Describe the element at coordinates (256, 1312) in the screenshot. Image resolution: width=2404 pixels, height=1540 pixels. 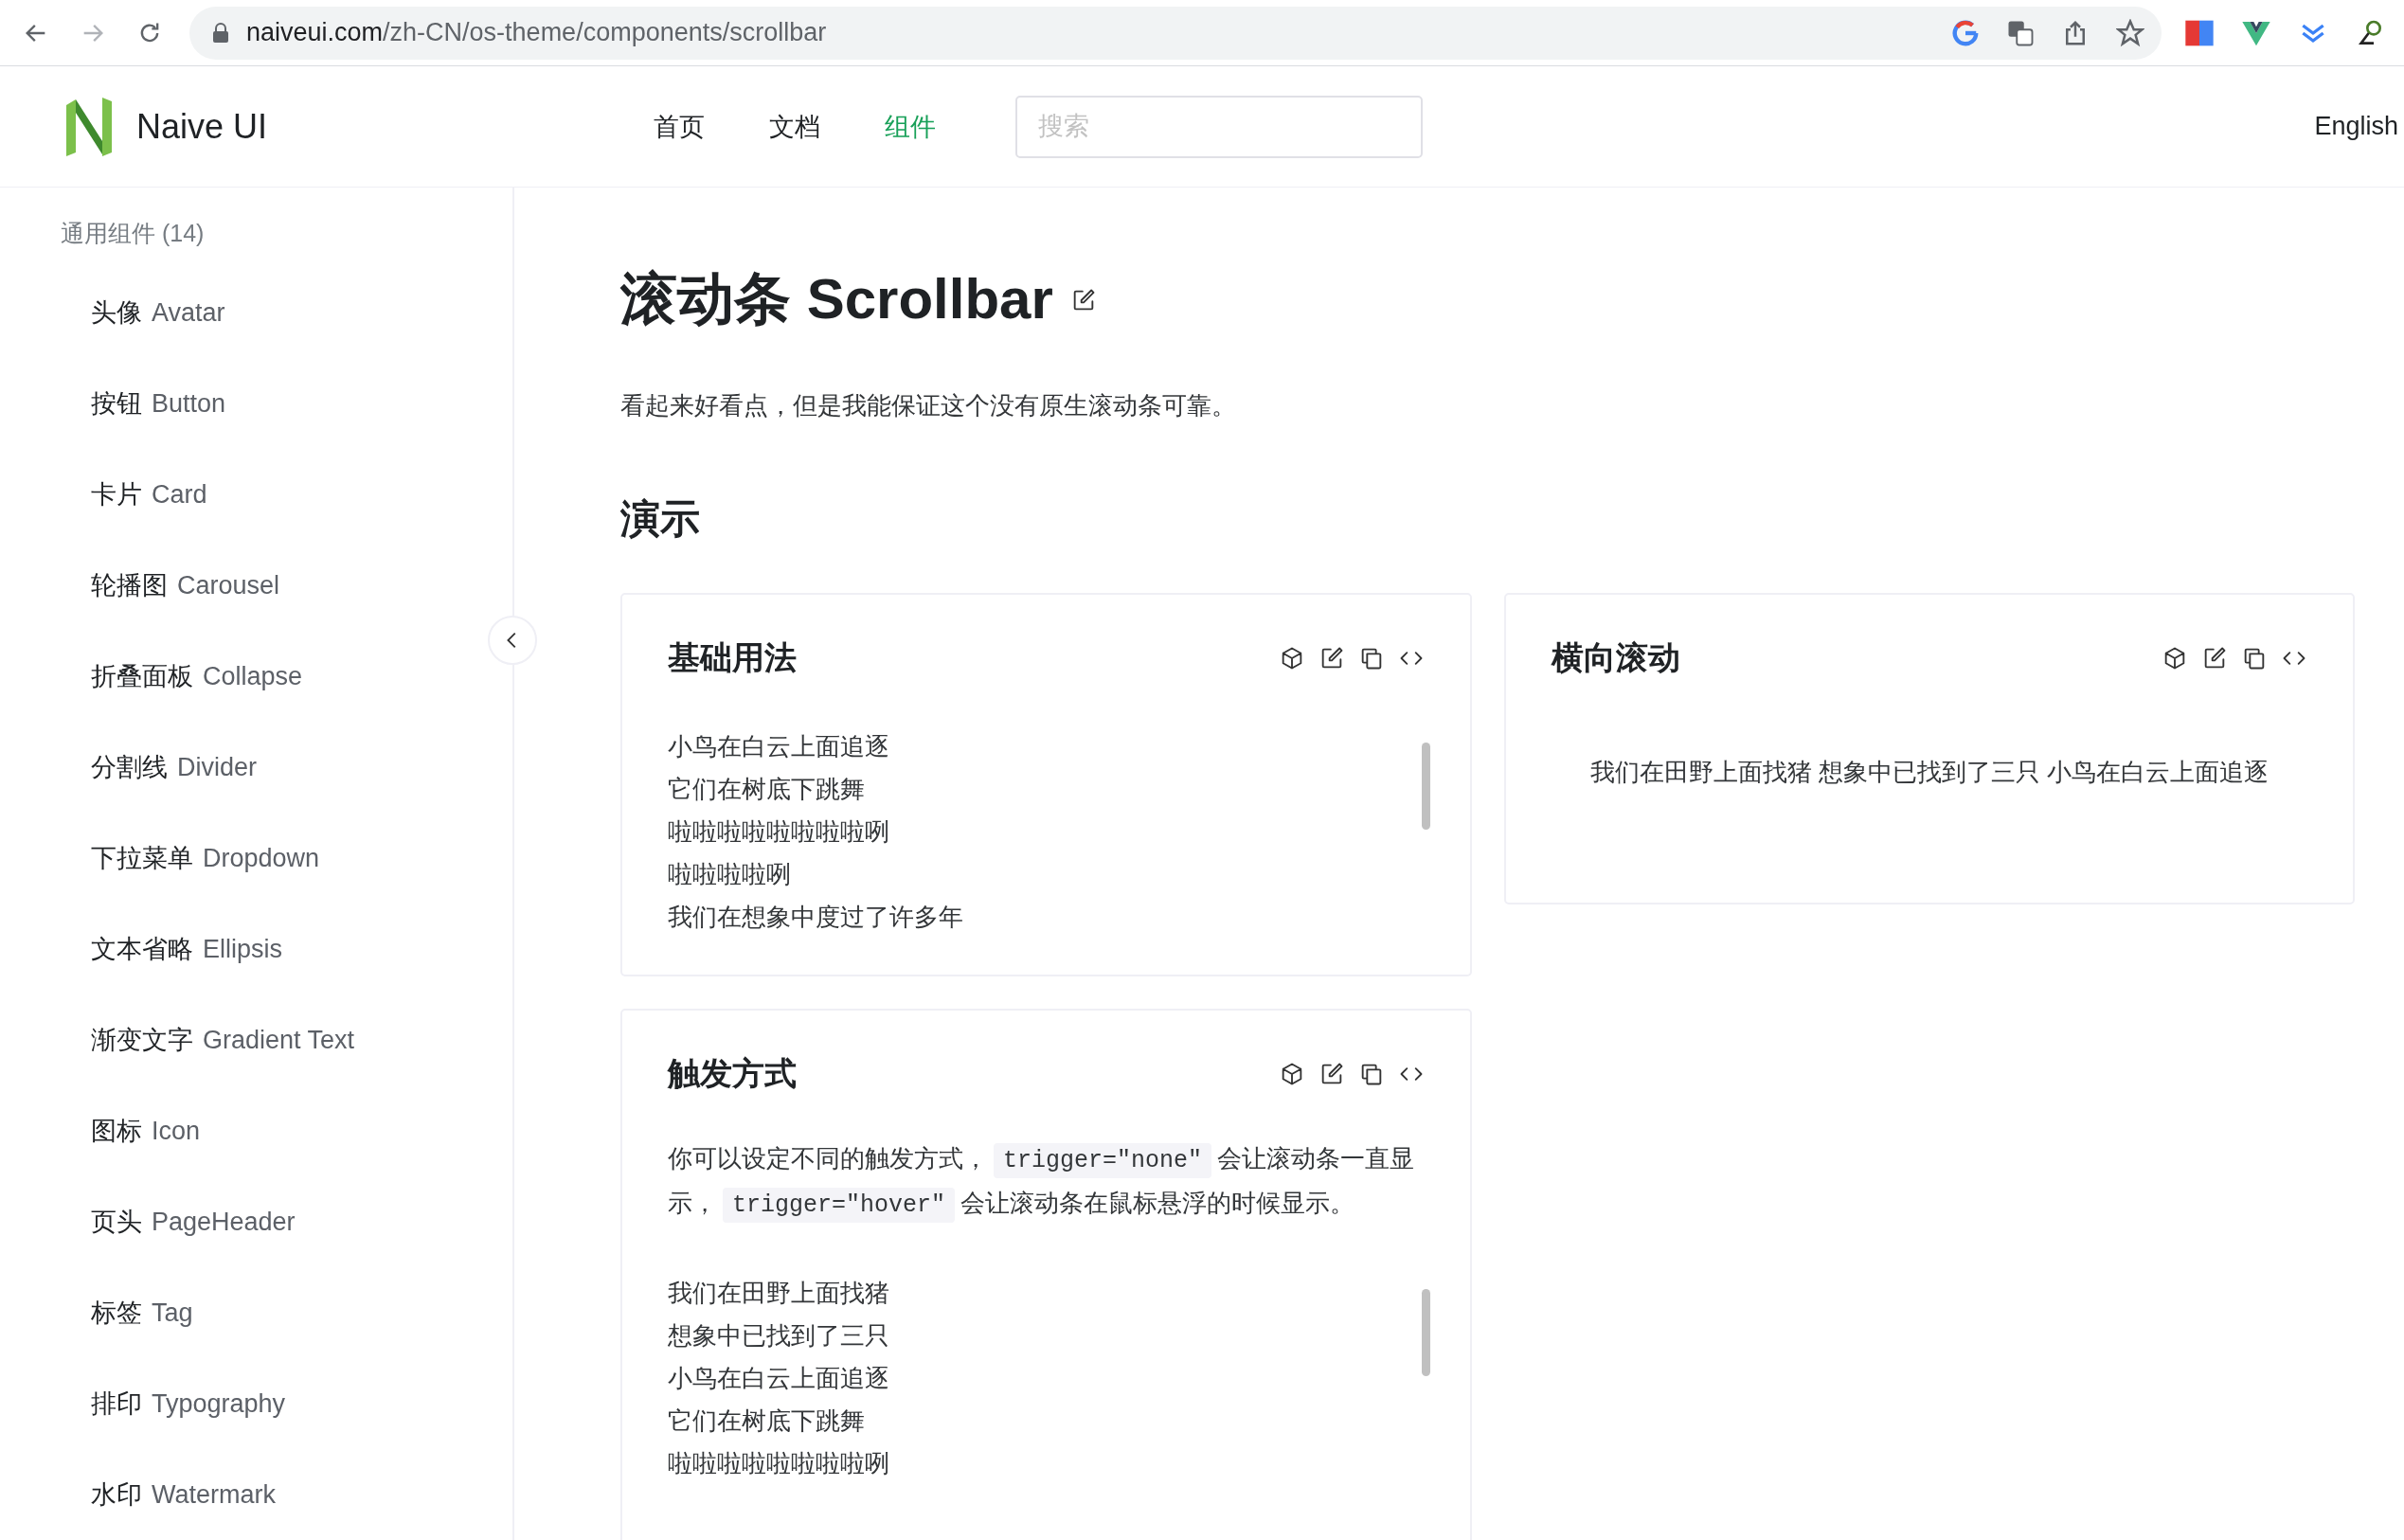
I see `sidebar-item: 标签 Tag` at that location.